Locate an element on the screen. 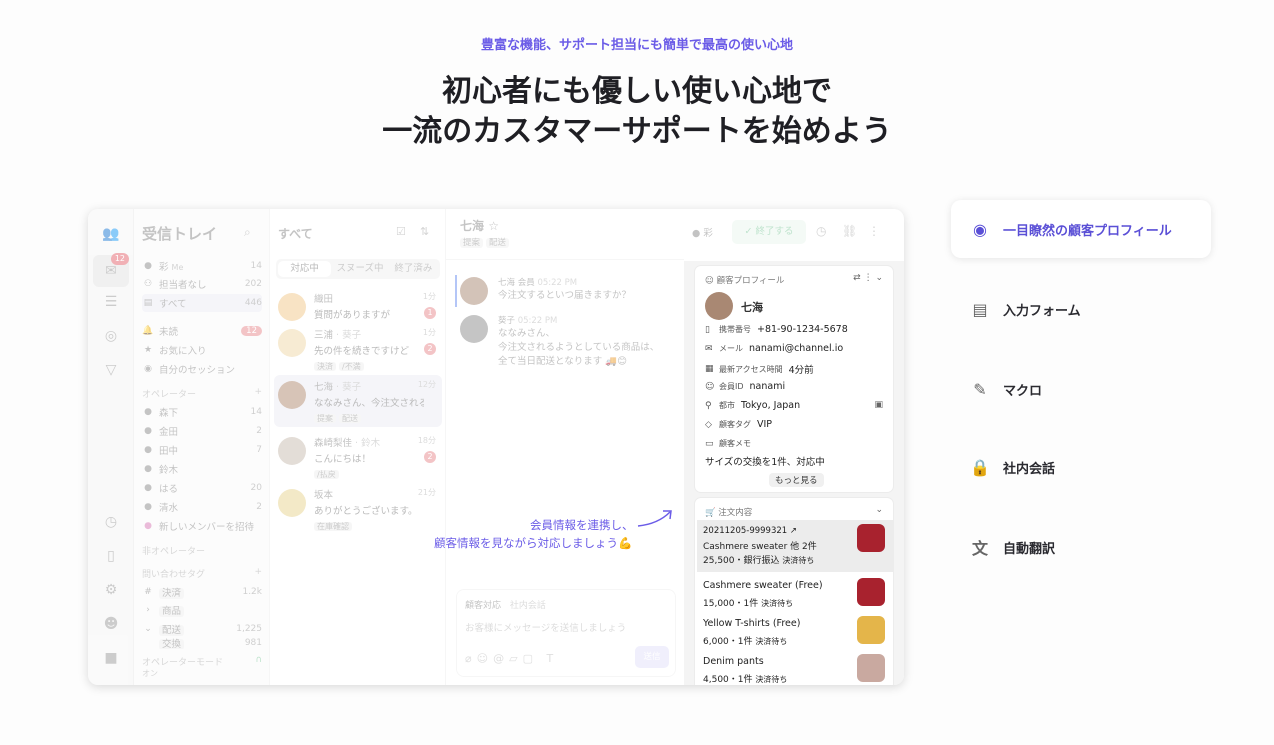 The width and height of the screenshot is (1274, 745). operator-item: ● 森下 14 is located at coordinates (202, 412).